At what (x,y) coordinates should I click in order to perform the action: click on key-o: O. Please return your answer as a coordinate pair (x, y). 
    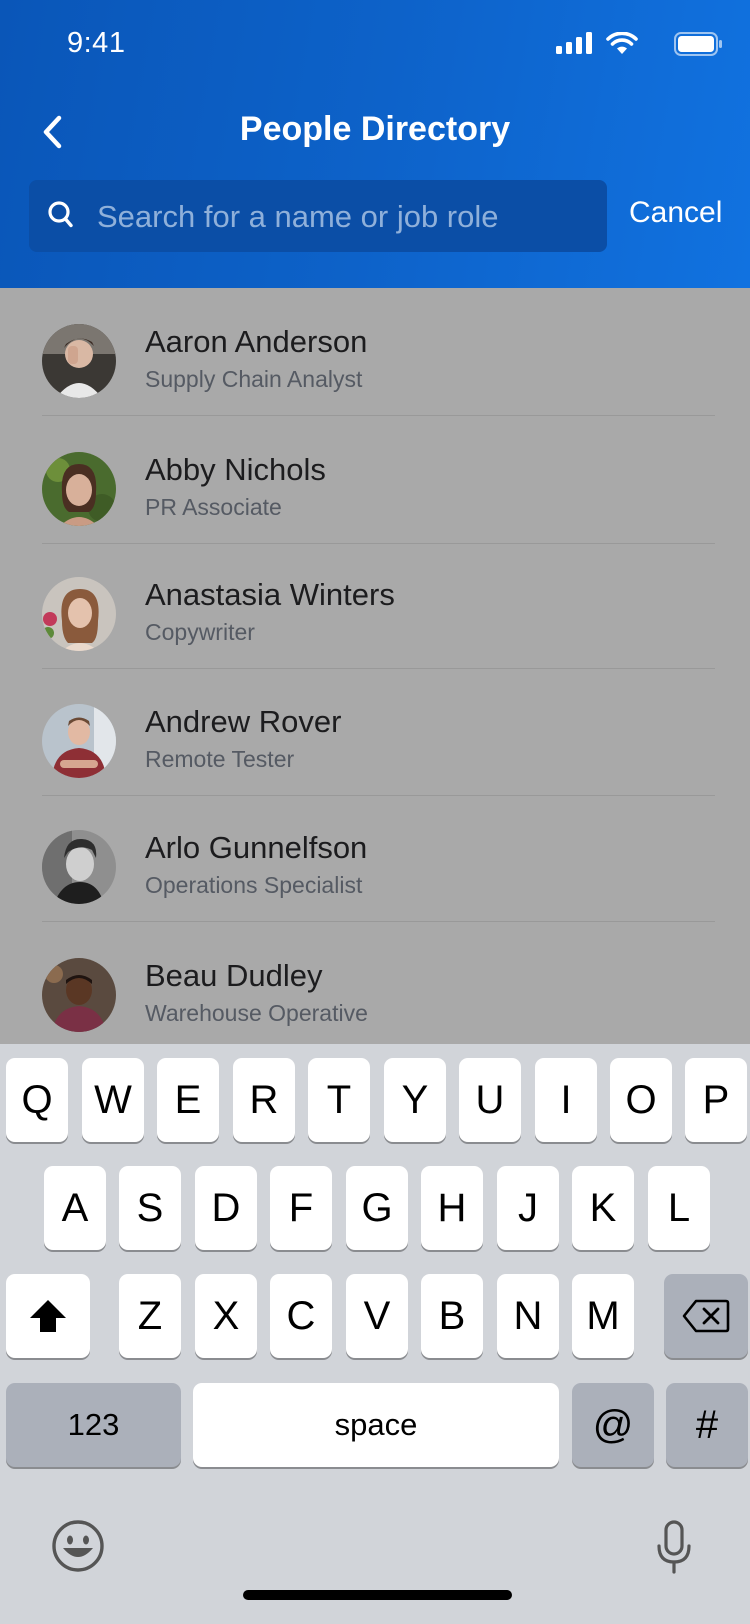
    Looking at the image, I should click on (641, 1100).